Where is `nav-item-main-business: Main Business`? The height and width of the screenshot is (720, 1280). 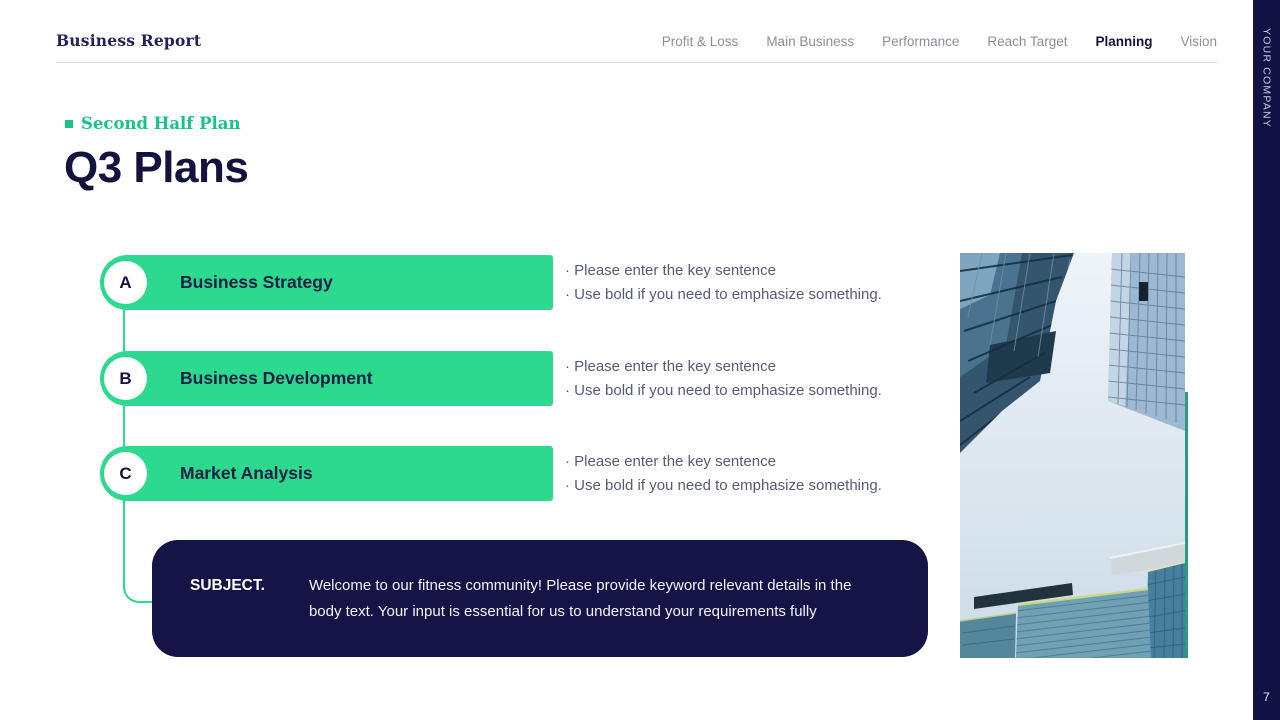 nav-item-main-business: Main Business is located at coordinates (810, 41).